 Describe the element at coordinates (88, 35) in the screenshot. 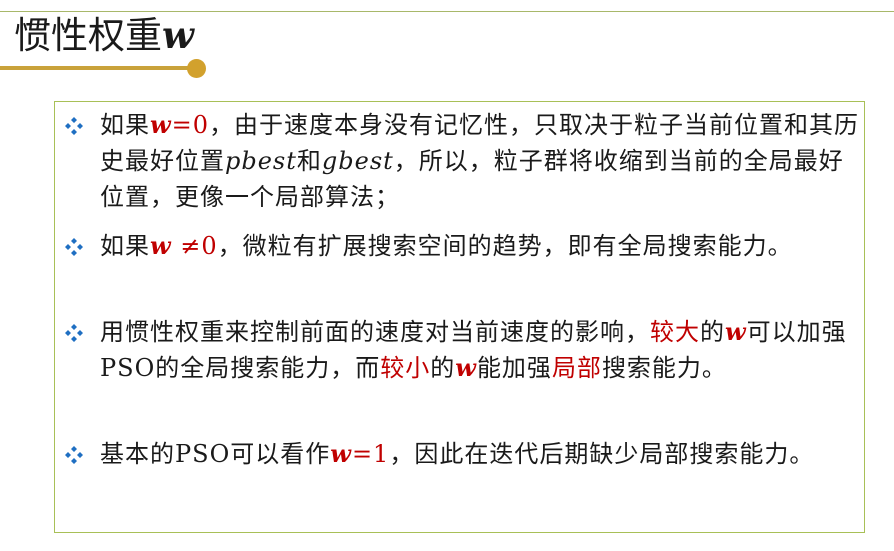

I see `title-text: 惯性权重` at that location.